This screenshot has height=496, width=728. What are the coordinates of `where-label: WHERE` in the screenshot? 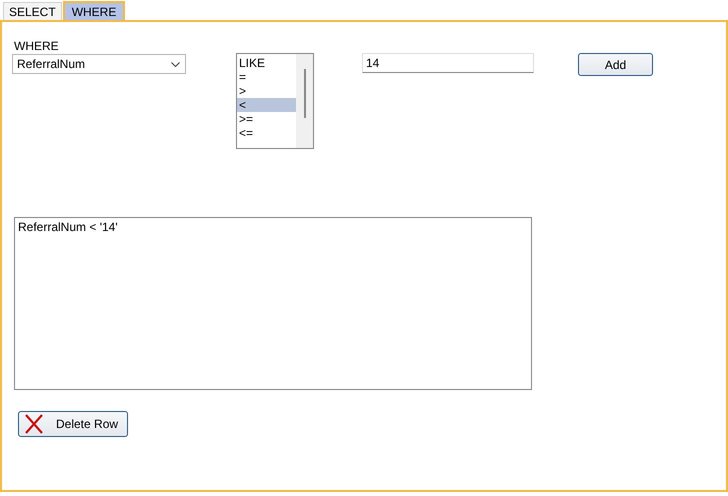 It's located at (37, 47).